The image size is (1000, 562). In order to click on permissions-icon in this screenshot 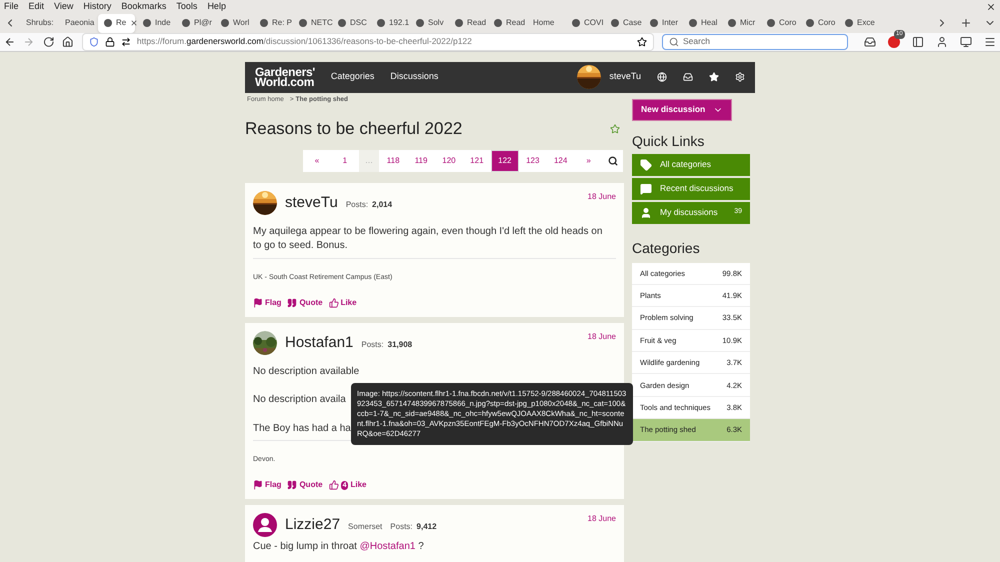, I will do `click(125, 41)`.